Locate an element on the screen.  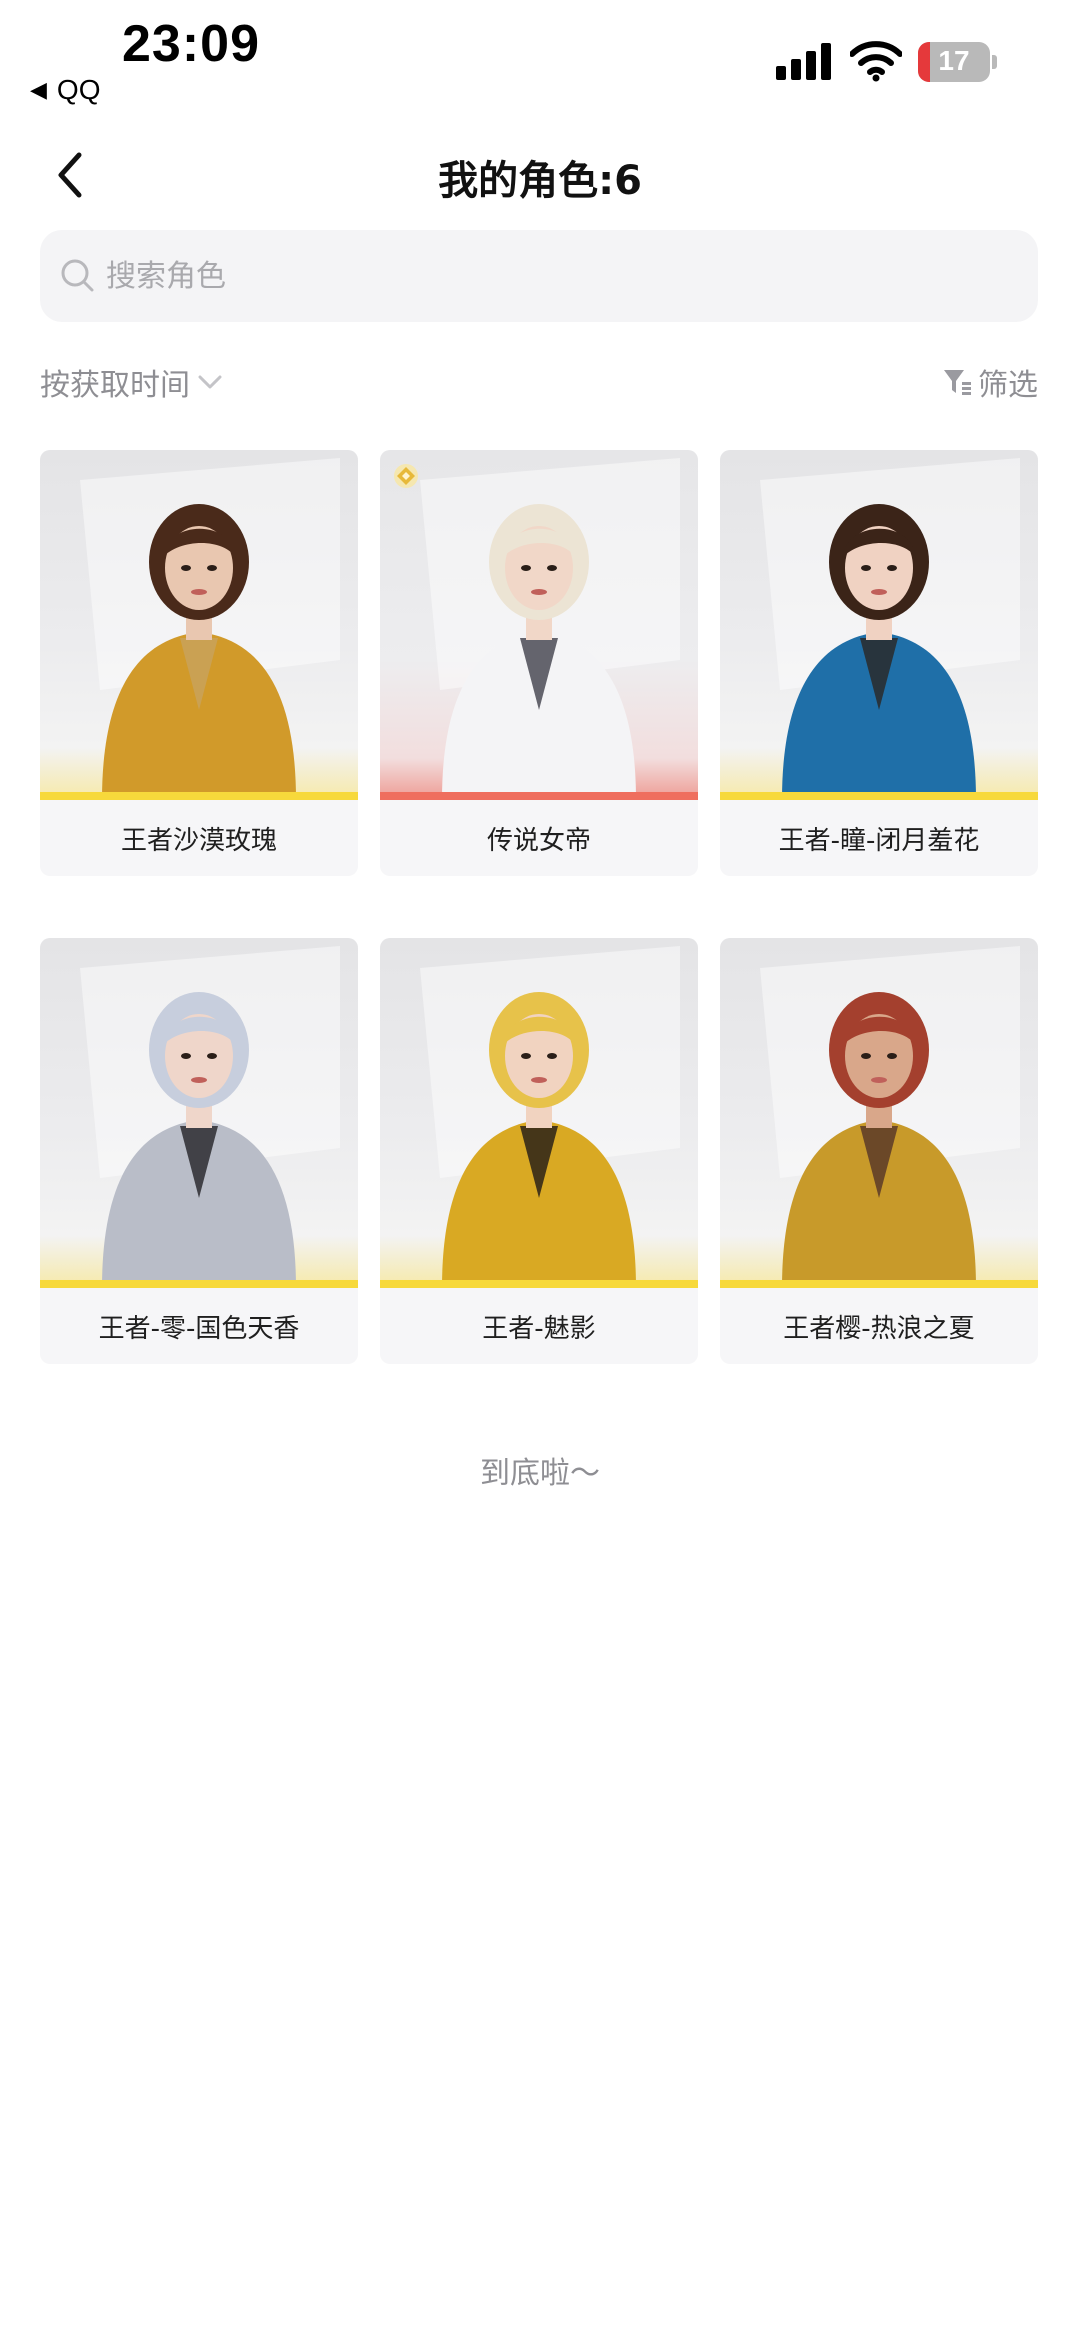
nav-header: 我的角色:6 is located at coordinates (540, 175).